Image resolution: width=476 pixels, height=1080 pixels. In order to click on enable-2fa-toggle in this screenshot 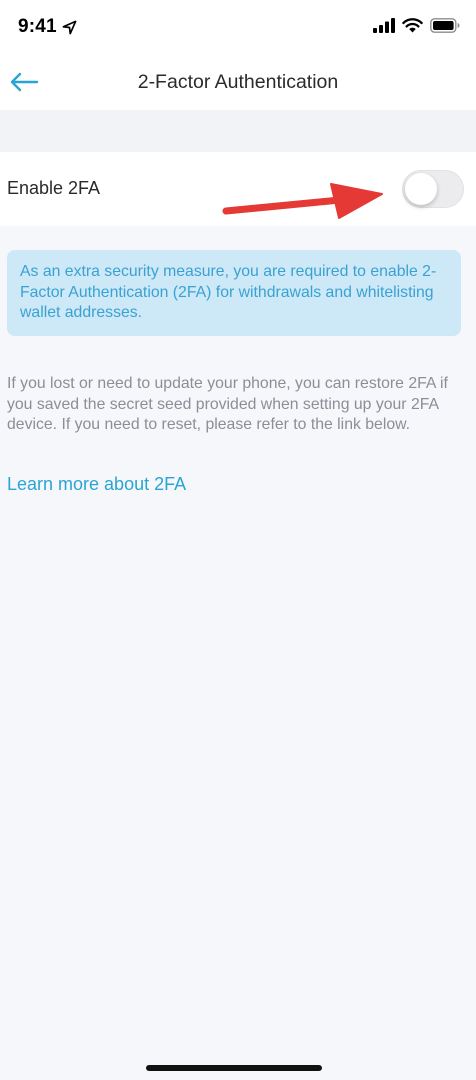, I will do `click(433, 189)`.